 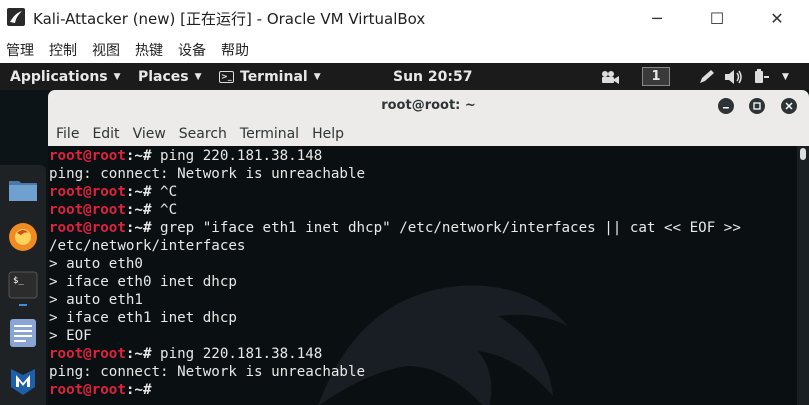 I want to click on places-menu: Places ▼, so click(x=170, y=76).